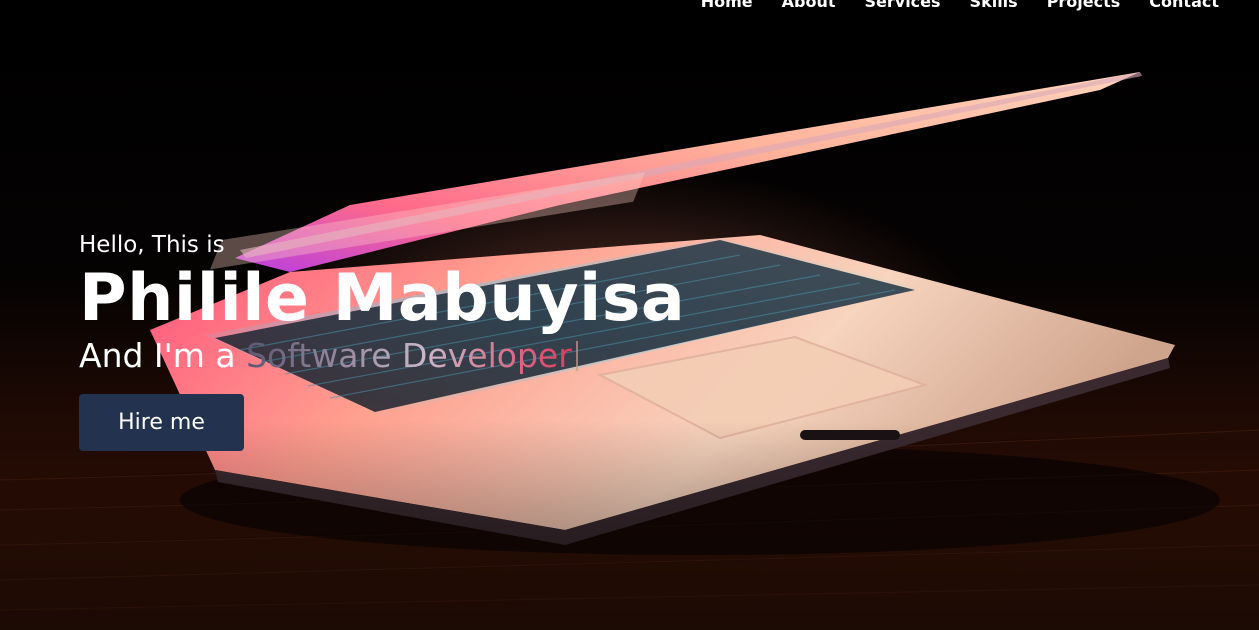 The width and height of the screenshot is (1259, 630). I want to click on typing-cursor, so click(576, 356).